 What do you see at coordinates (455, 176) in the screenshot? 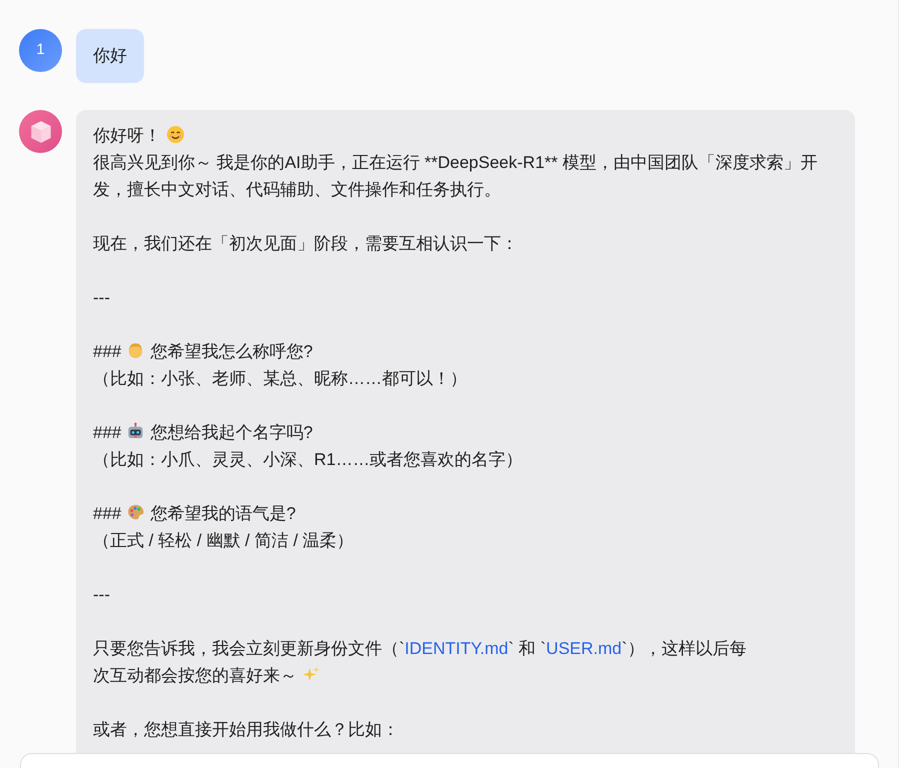
I see `message-text: 很高兴见到你～ 我是你的AI助手，正在运行 **DeepSeek-R1** 模型，由中国团队「深度求索」开发，擅长中文对话、代码辅助、文件操作和任务执行。` at bounding box center [455, 176].